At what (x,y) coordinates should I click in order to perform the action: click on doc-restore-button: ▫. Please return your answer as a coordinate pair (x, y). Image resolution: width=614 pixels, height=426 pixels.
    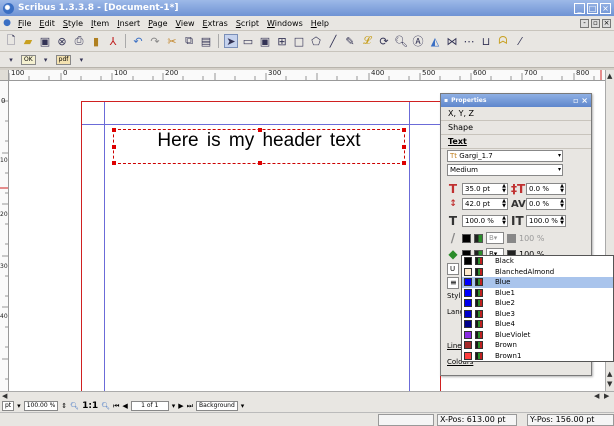
    Looking at the image, I should click on (595, 23).